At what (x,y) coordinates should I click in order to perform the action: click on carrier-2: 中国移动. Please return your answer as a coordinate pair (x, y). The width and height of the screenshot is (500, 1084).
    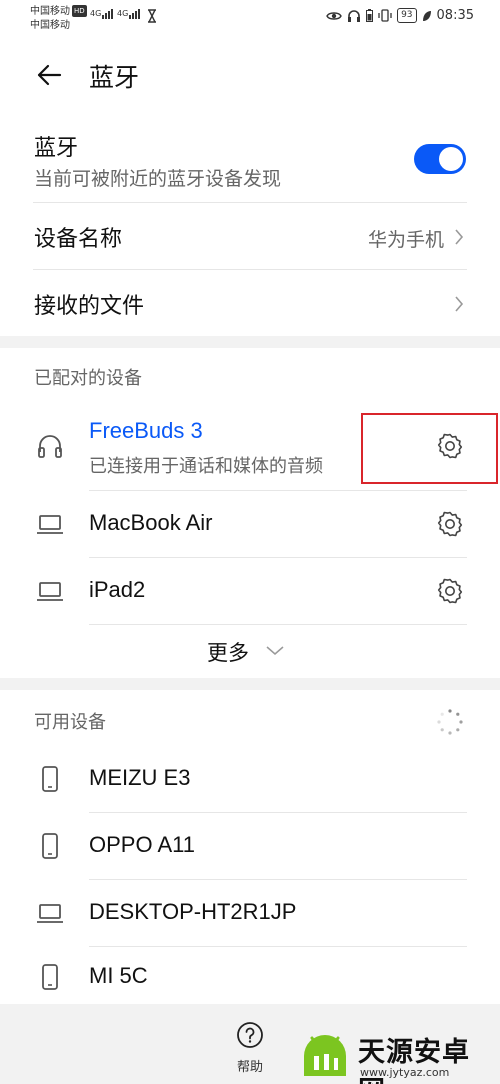
    Looking at the image, I should click on (50, 25).